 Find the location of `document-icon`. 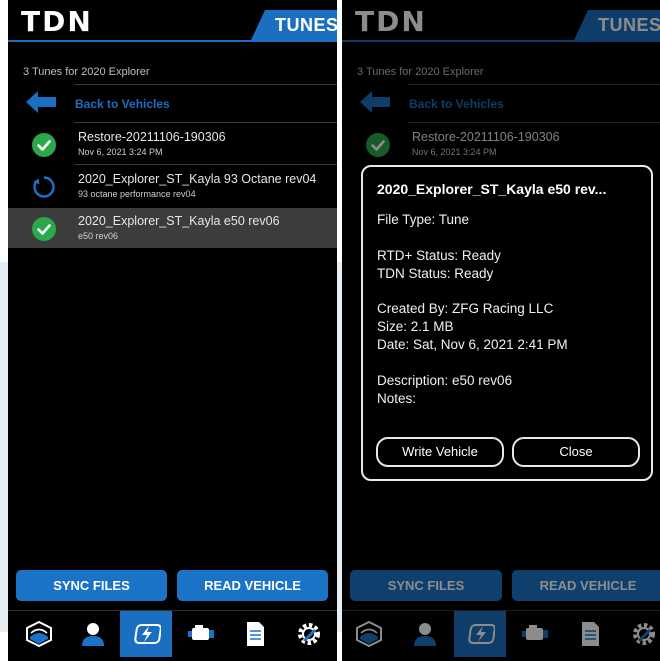

document-icon is located at coordinates (255, 634).